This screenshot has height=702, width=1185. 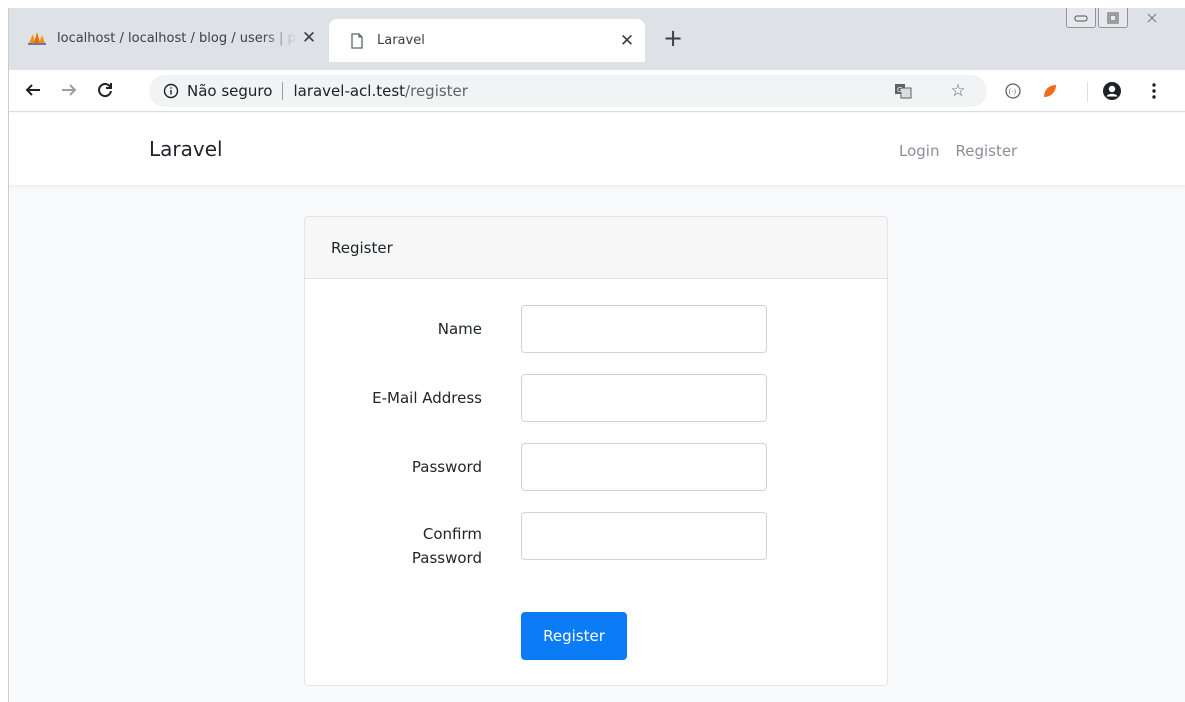 What do you see at coordinates (446, 558) in the screenshot?
I see `confirm-label-line2: Password` at bounding box center [446, 558].